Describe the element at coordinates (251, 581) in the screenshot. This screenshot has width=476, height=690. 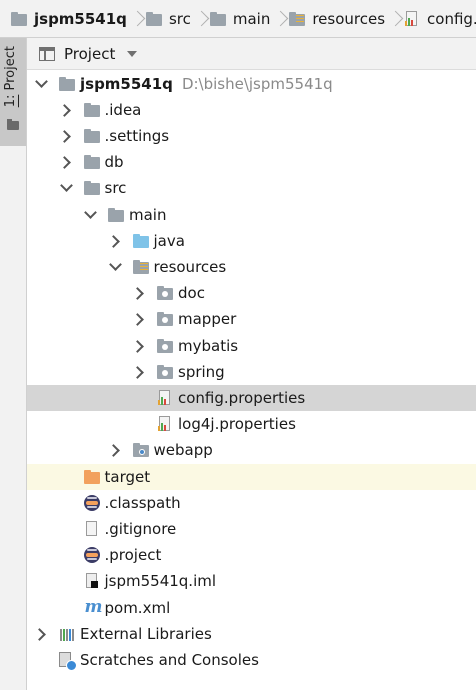
I see `tree-row: jspm5541q.iml` at that location.